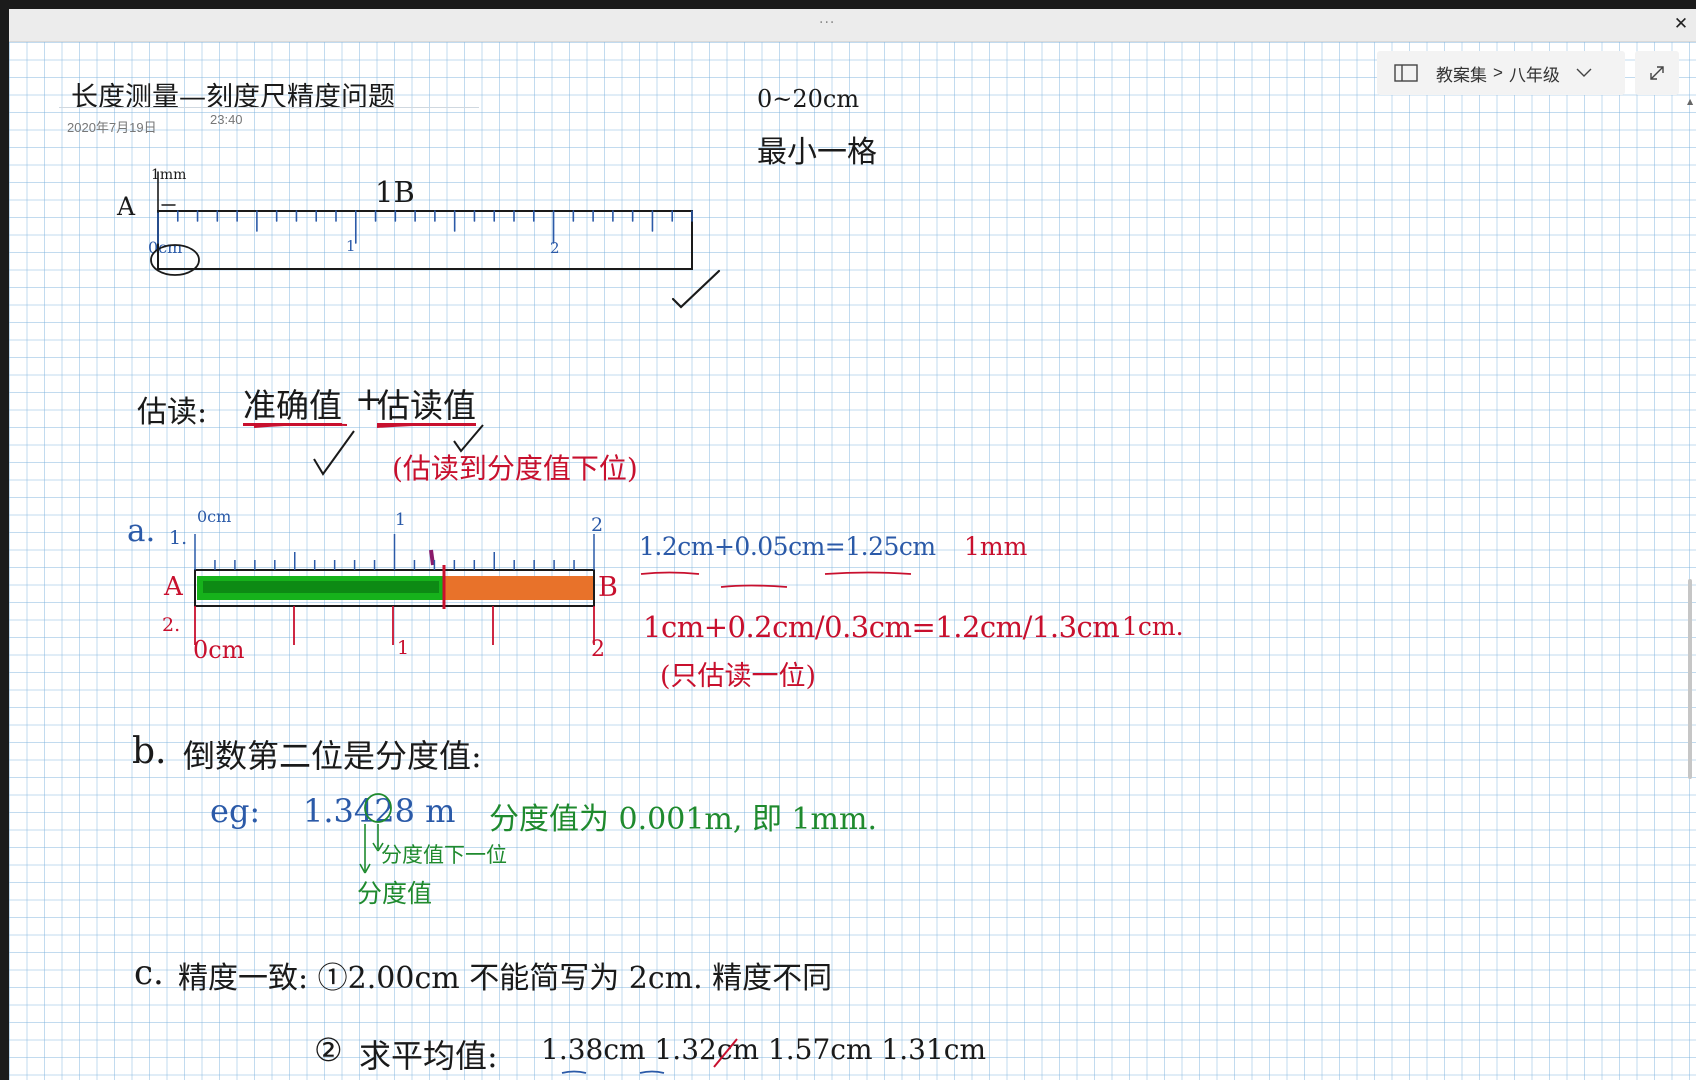  I want to click on ruler-a, so click(394, 589).